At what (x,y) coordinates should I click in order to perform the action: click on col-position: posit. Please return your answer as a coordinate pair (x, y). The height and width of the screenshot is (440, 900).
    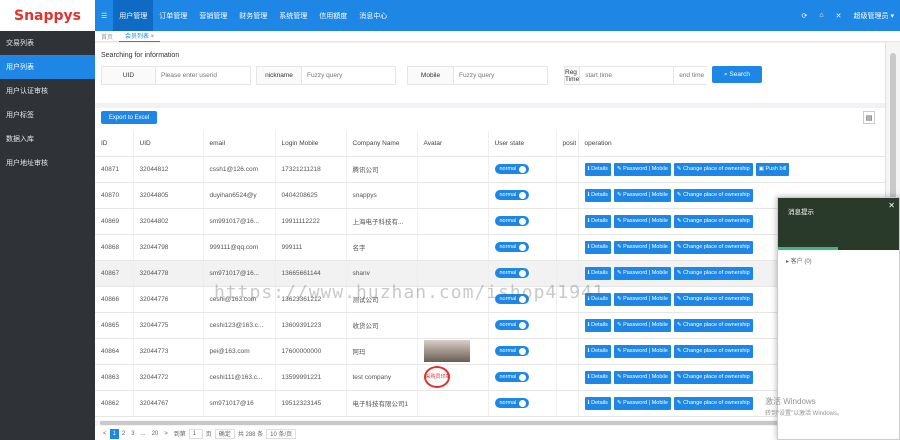
    Looking at the image, I should click on (567, 144).